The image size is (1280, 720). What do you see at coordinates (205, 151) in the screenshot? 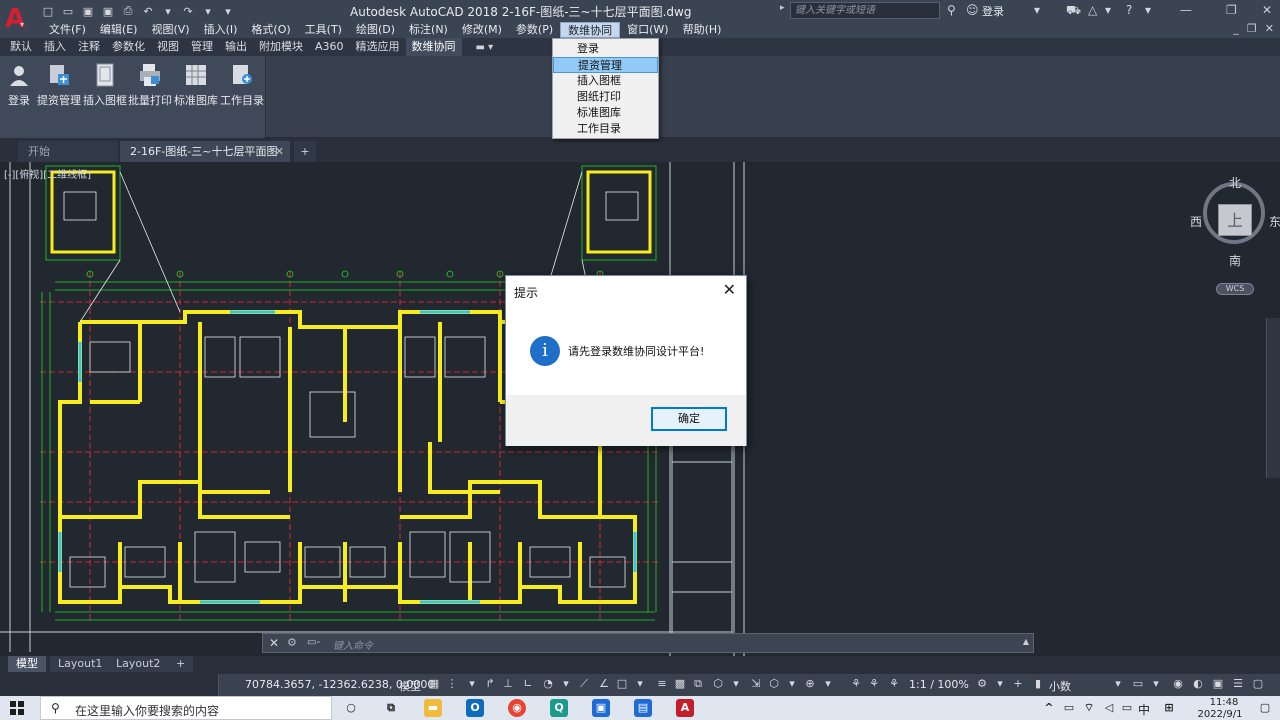
I see `tab-current-drawing: 2-16F-图纸-三~十七层平面图 ✕` at bounding box center [205, 151].